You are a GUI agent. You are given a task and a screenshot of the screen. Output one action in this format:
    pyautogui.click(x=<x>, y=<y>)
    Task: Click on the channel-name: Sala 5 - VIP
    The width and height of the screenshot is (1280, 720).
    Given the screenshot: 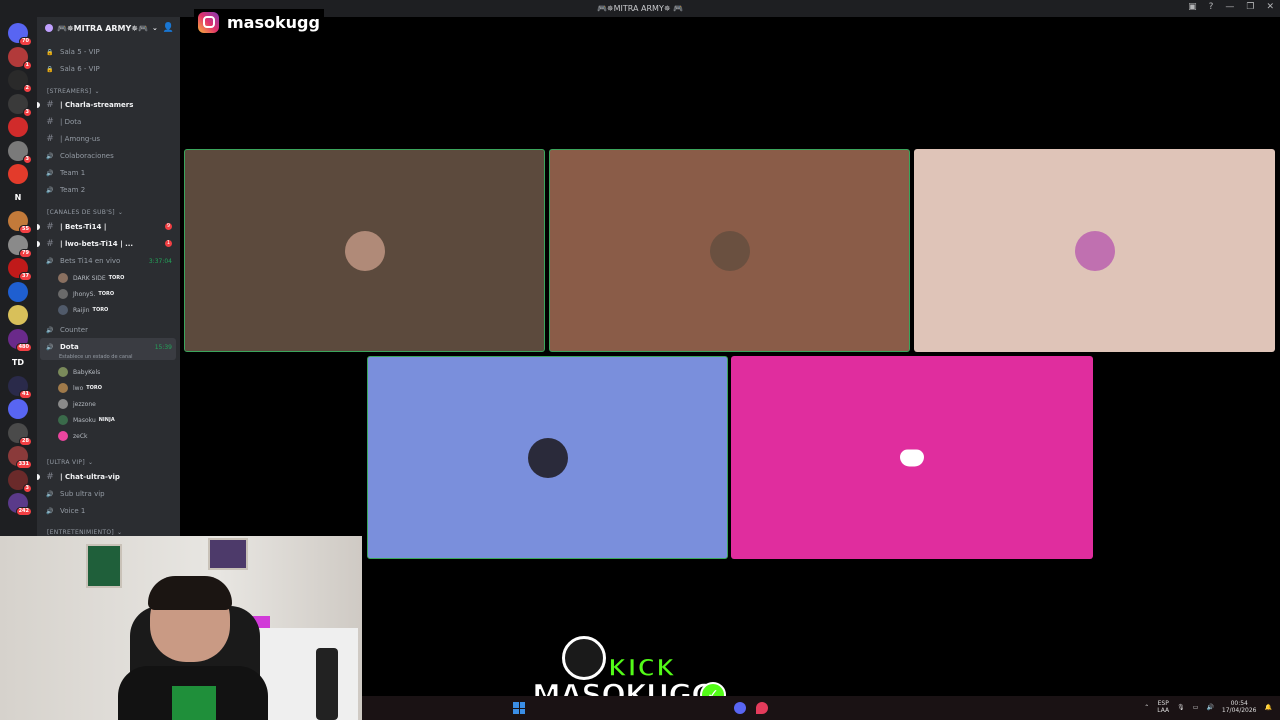 What is the action you would take?
    pyautogui.click(x=80, y=52)
    